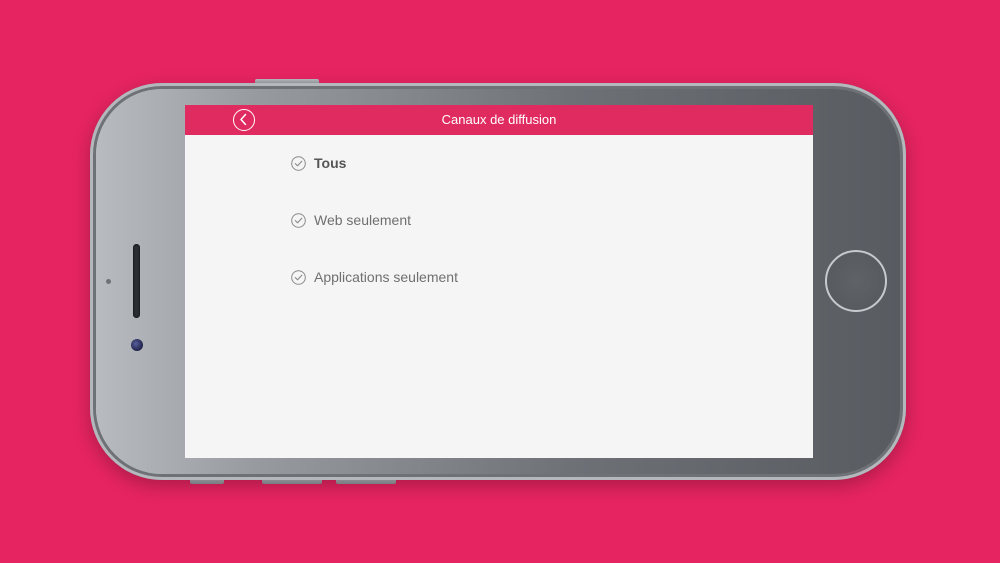 The height and width of the screenshot is (563, 1000). I want to click on navigation-bar: Canaux de diffusion, so click(499, 120).